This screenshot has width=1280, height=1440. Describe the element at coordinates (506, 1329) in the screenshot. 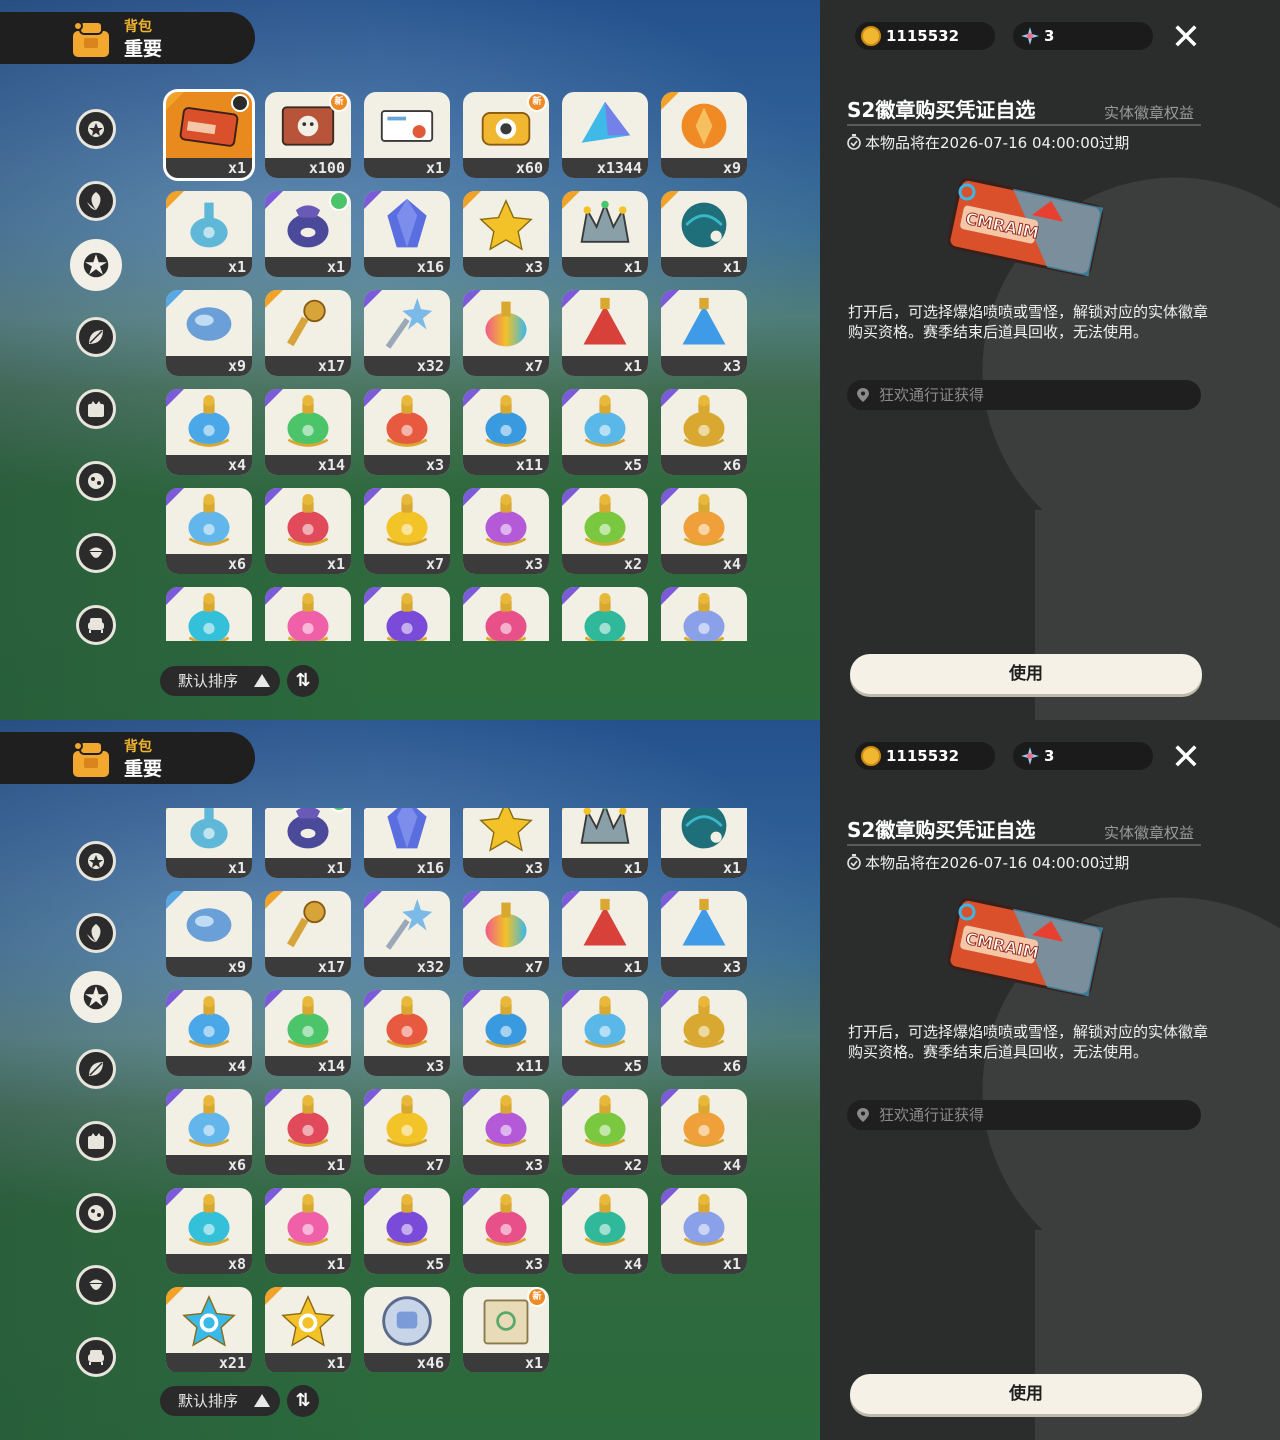

I see `inventory-item-scroll: x1 新` at that location.